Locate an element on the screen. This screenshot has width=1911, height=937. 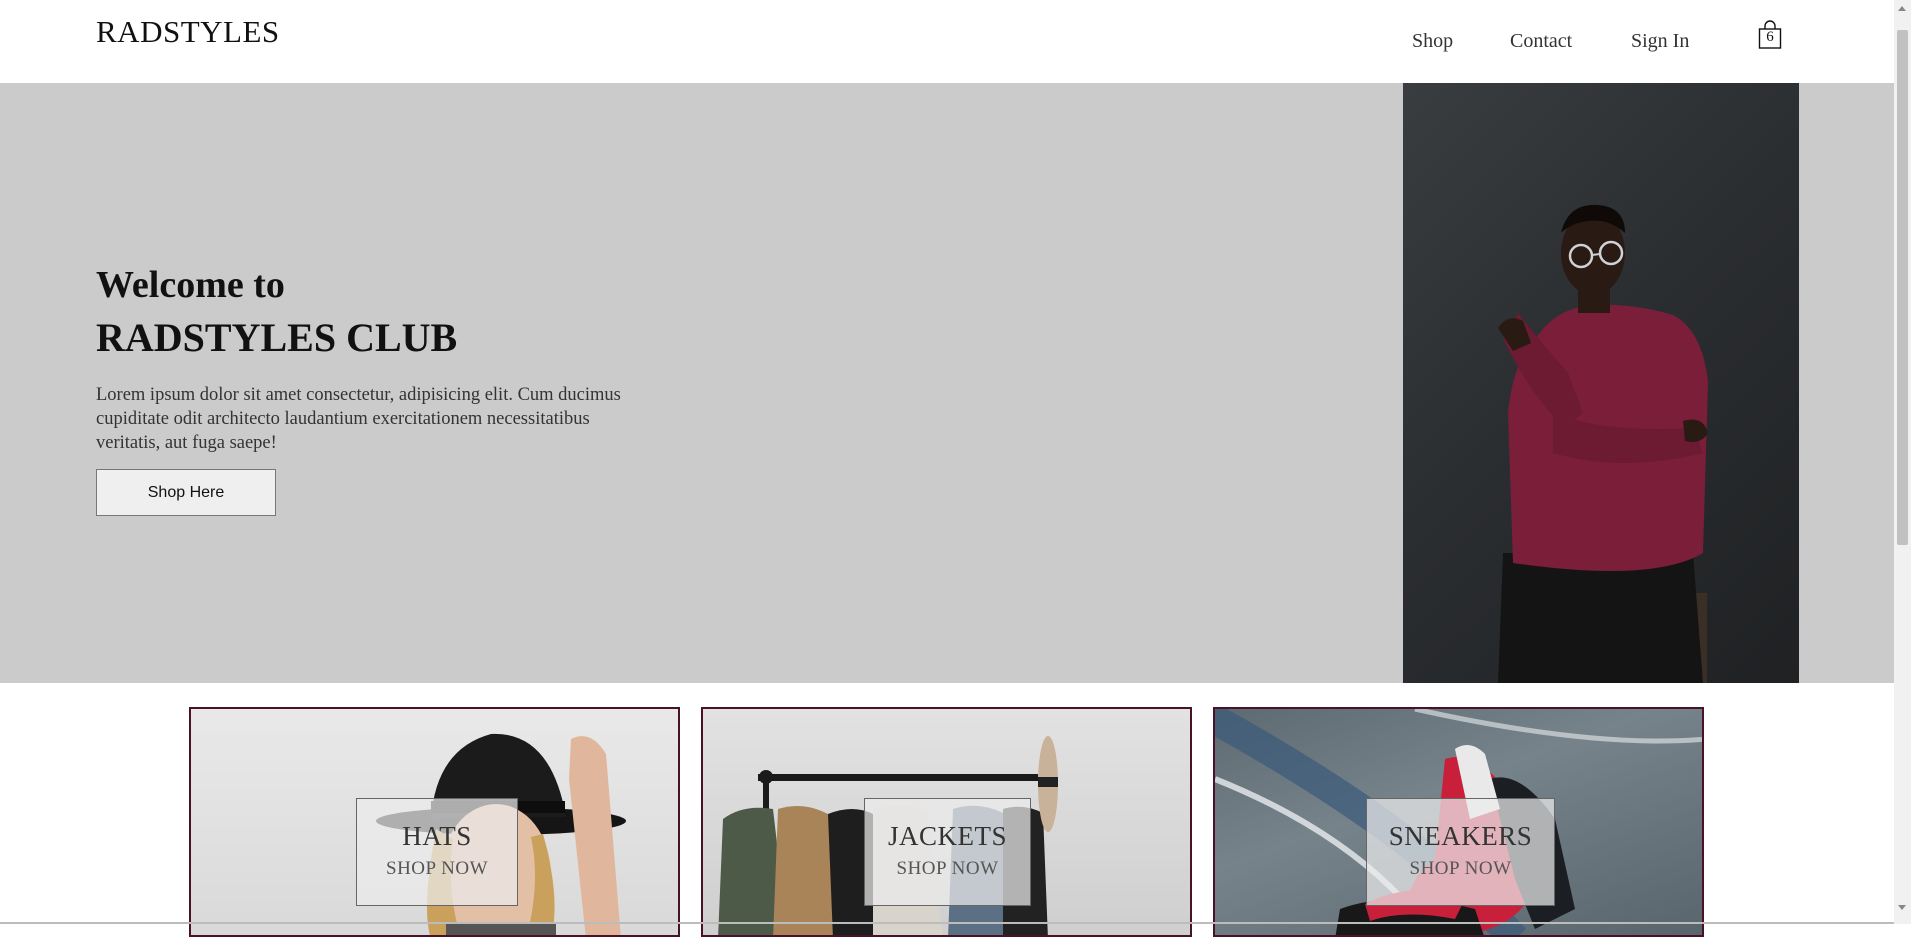
category-card-hats: HATS SHOP NOW is located at coordinates (434, 822).